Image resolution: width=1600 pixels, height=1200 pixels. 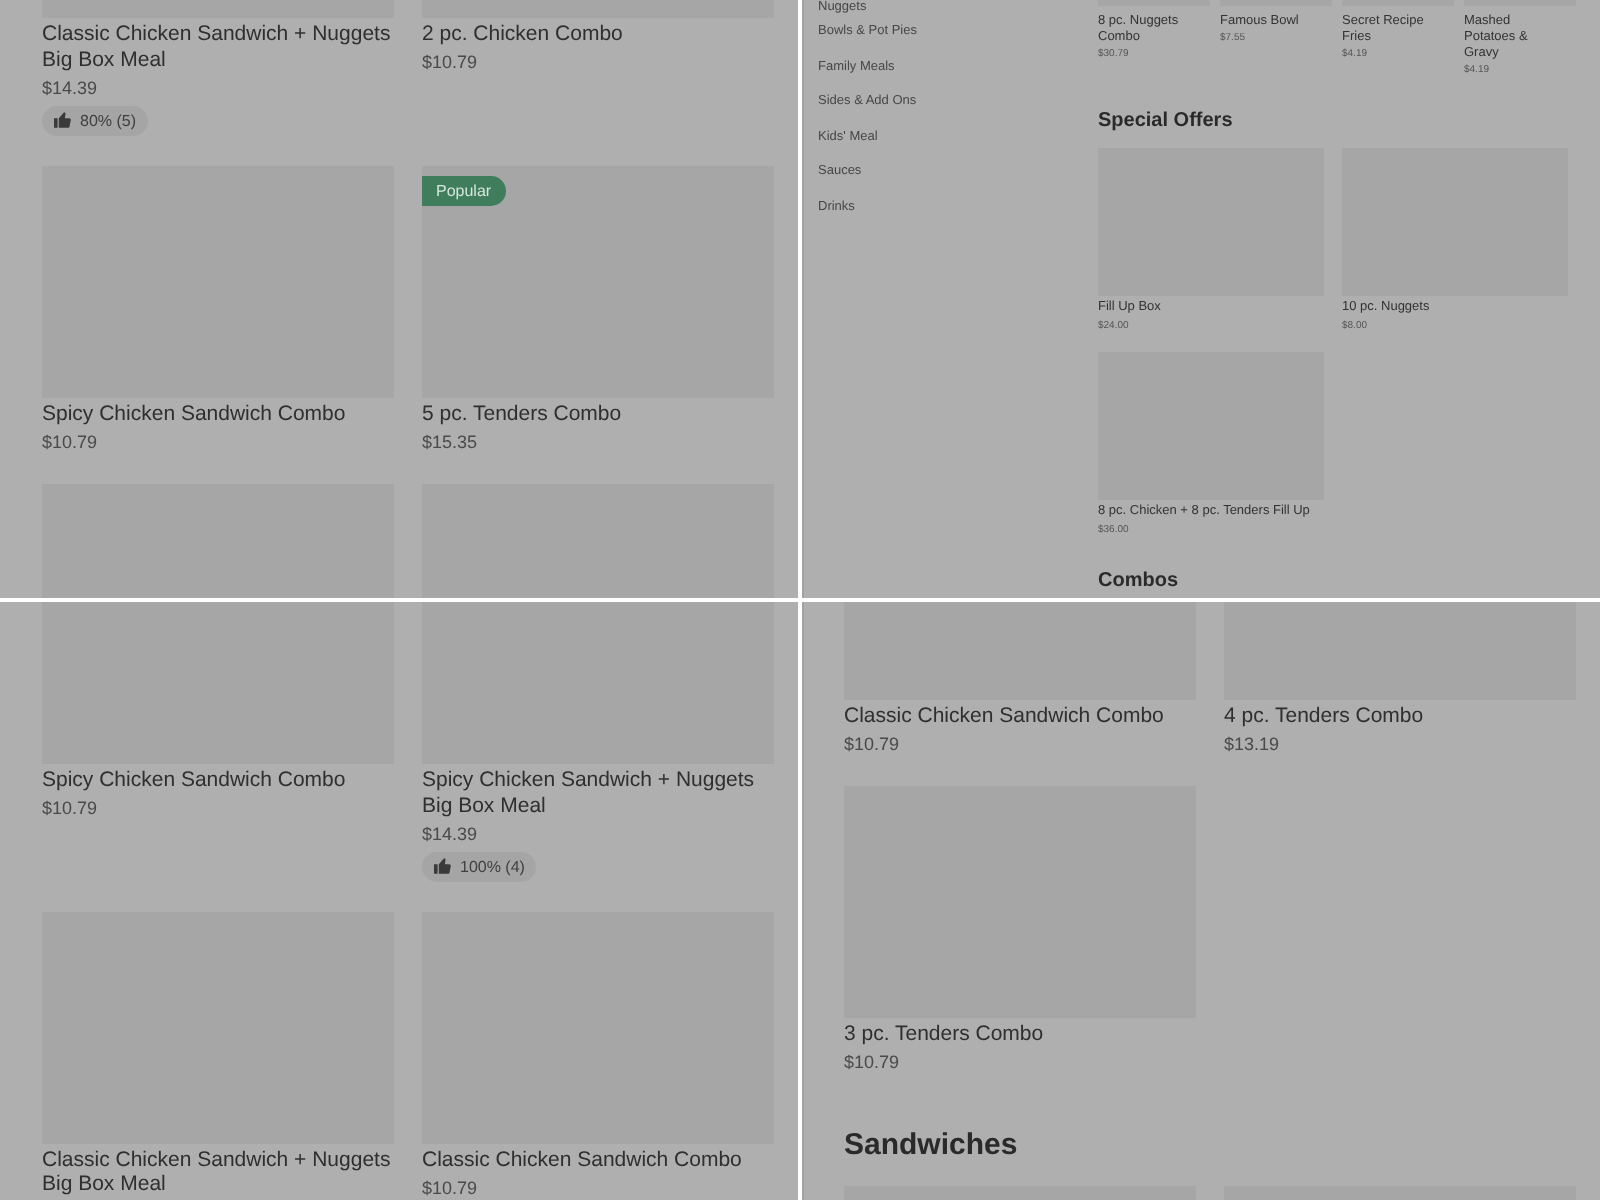 What do you see at coordinates (464, 190) in the screenshot?
I see `item-badge: Popular` at bounding box center [464, 190].